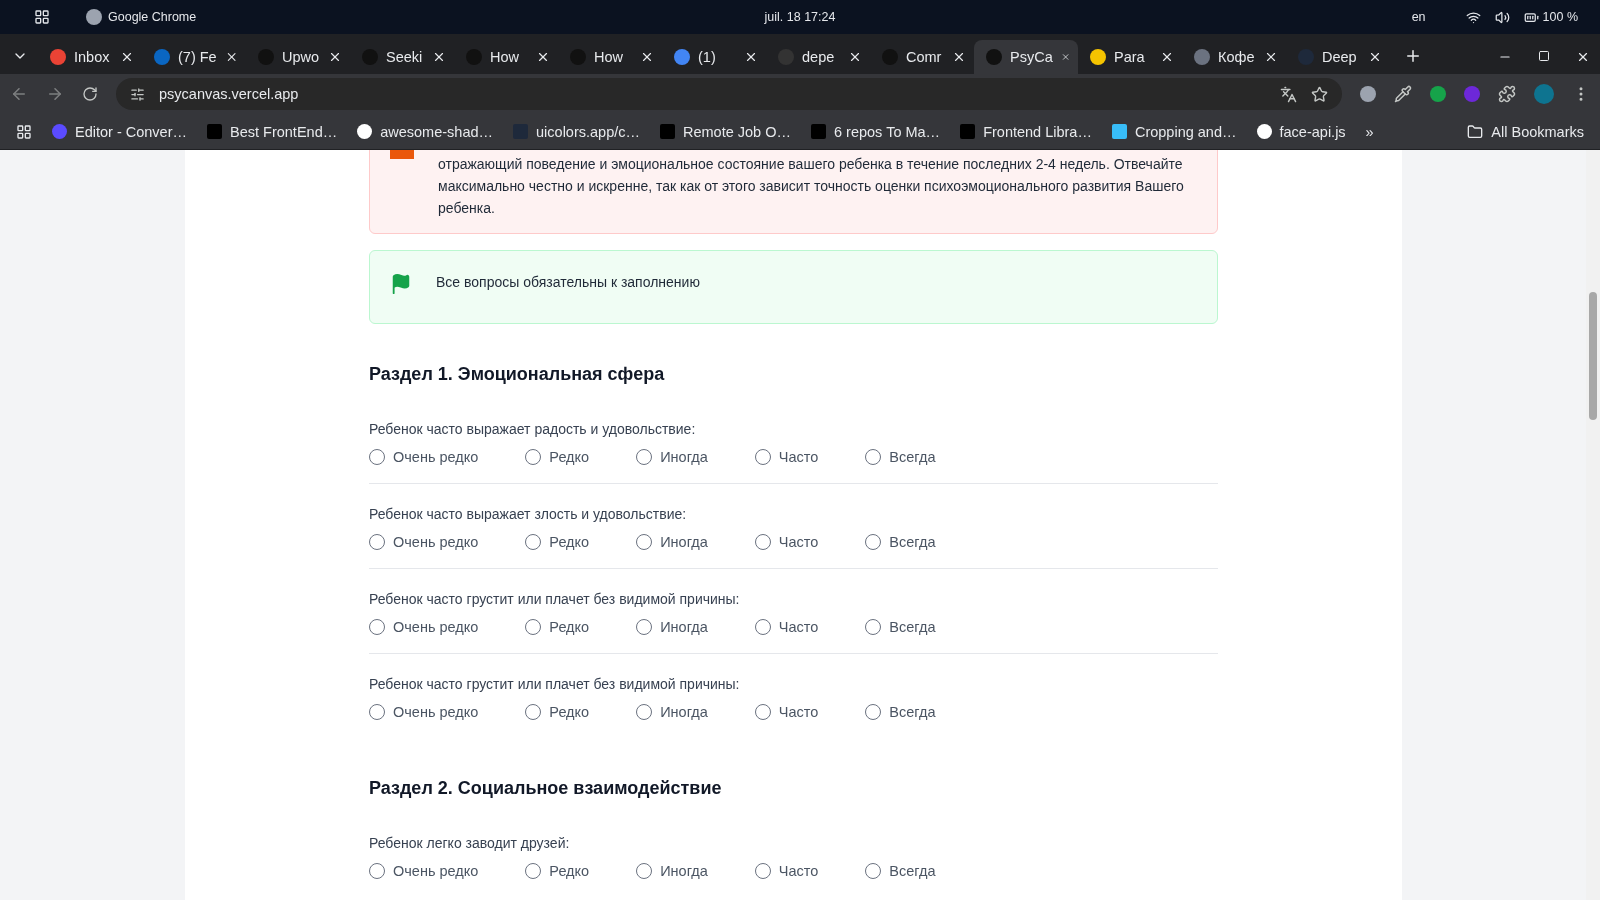  What do you see at coordinates (1319, 94) in the screenshot?
I see `bookmark-star-icon` at bounding box center [1319, 94].